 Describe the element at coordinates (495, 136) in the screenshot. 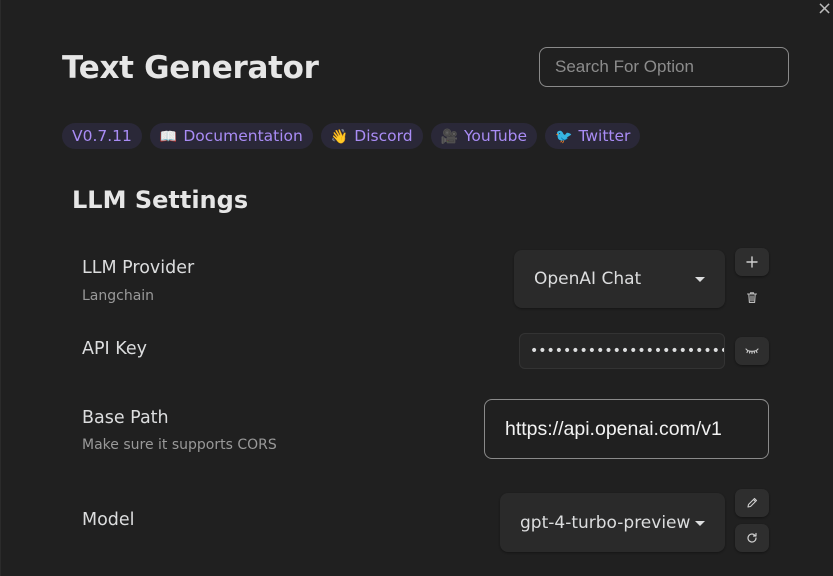

I see `youtube-label: YouTube` at that location.